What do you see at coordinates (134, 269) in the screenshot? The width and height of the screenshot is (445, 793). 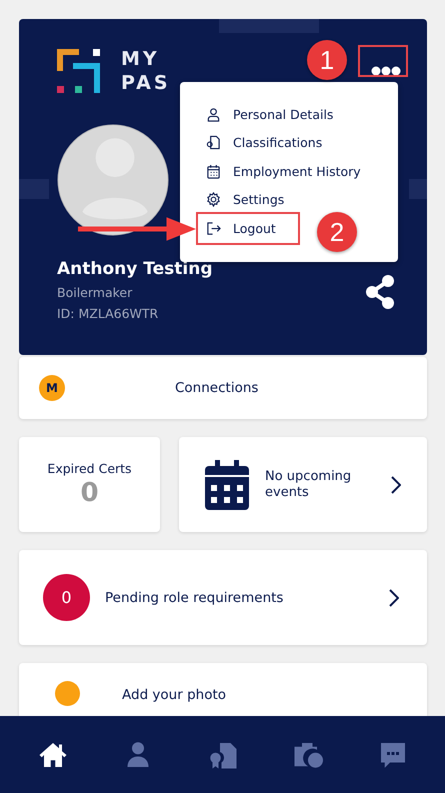 I see `user-name: Anthony Testing` at bounding box center [134, 269].